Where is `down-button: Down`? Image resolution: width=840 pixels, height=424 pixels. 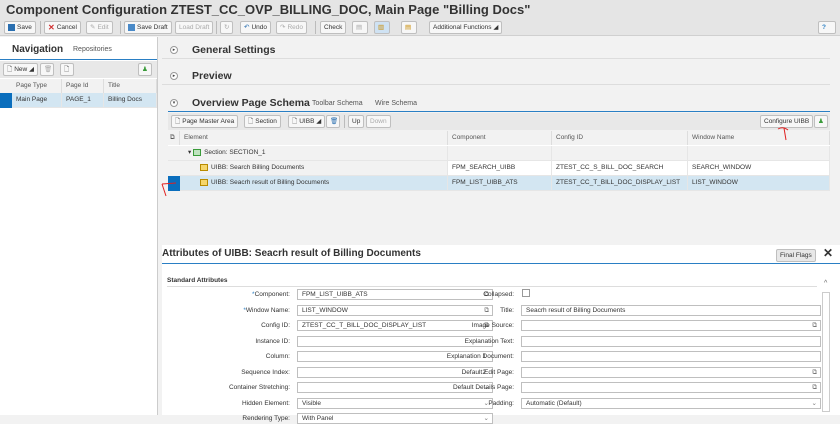 down-button: Down is located at coordinates (378, 121).